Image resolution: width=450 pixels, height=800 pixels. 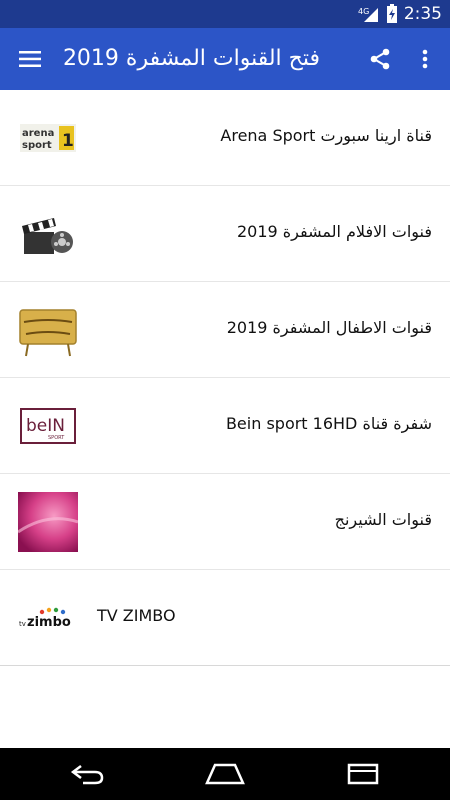 I want to click on hamburger-menu-icon, so click(x=30, y=59).